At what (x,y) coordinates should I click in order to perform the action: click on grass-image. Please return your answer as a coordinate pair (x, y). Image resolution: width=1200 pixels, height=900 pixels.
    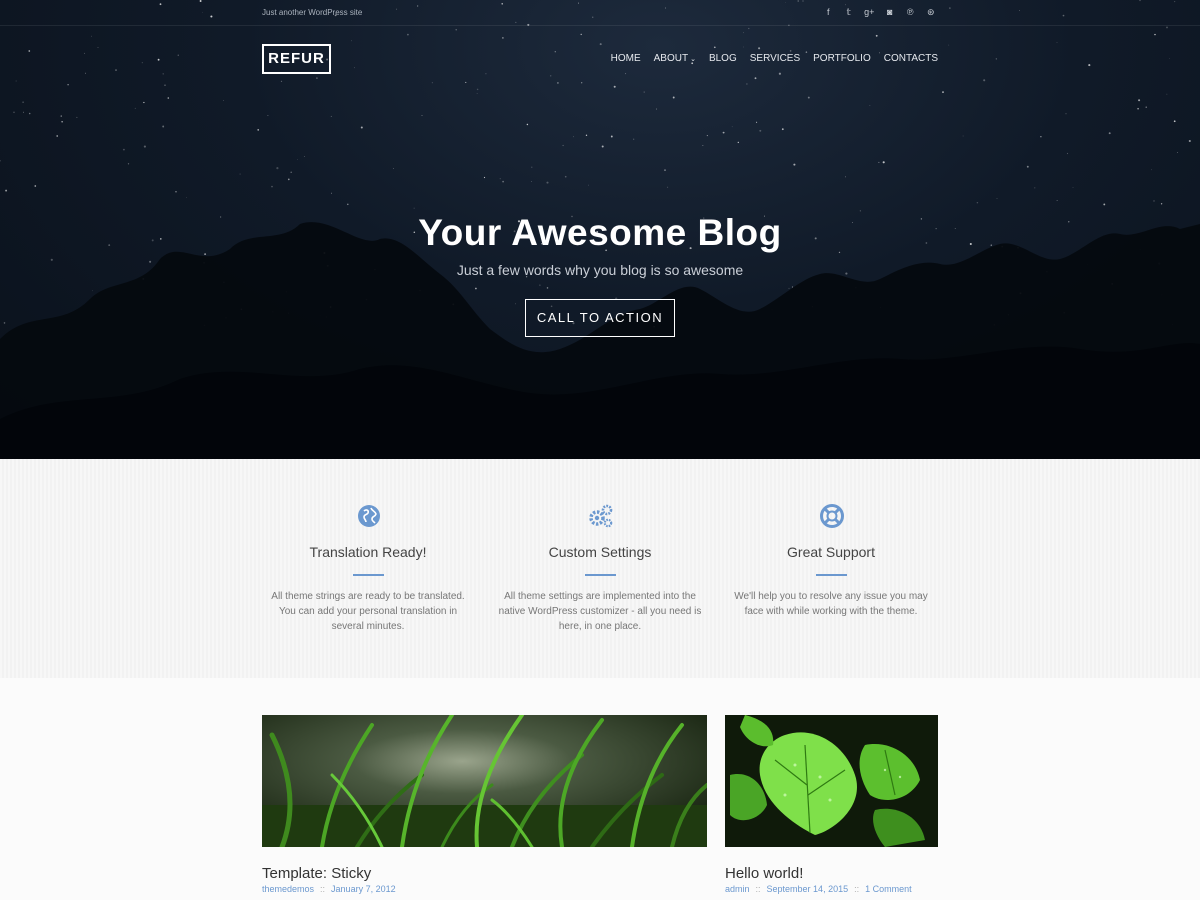
    Looking at the image, I should click on (484, 781).